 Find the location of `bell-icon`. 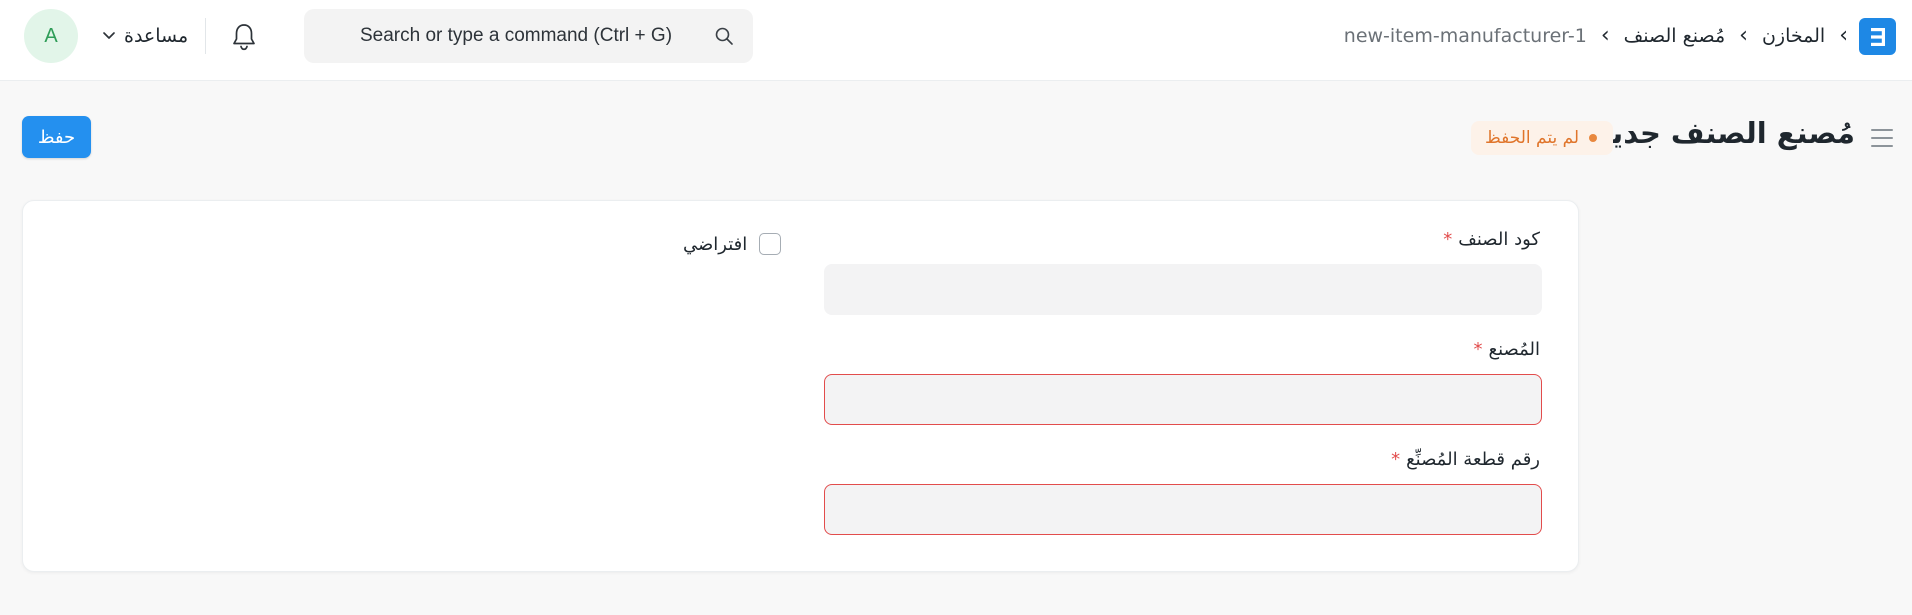

bell-icon is located at coordinates (244, 37).